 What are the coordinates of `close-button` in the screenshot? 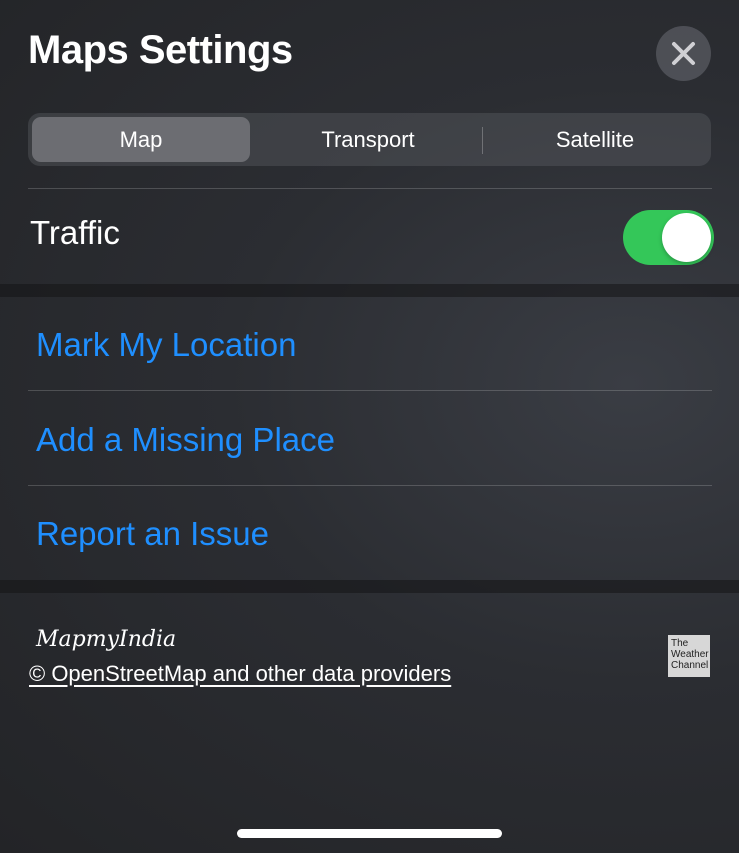 It's located at (683, 53).